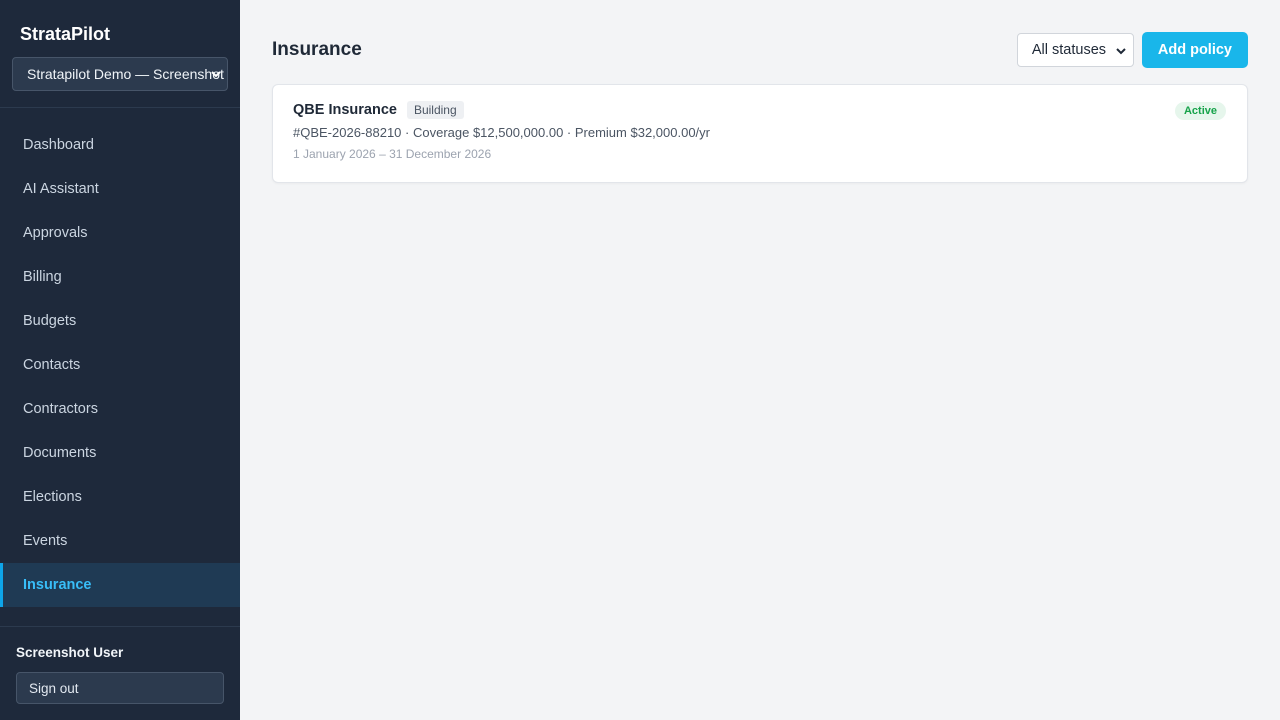 Image resolution: width=1280 pixels, height=720 pixels. What do you see at coordinates (70, 652) in the screenshot?
I see `user-name: Screenshot User` at bounding box center [70, 652].